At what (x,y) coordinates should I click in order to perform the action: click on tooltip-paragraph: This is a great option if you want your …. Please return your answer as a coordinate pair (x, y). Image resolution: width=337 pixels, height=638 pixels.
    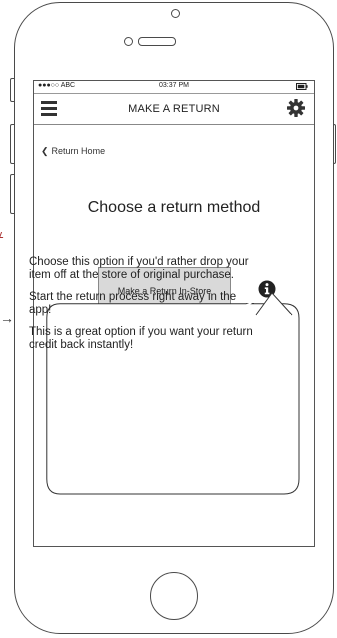
    Looking at the image, I should click on (141, 338).